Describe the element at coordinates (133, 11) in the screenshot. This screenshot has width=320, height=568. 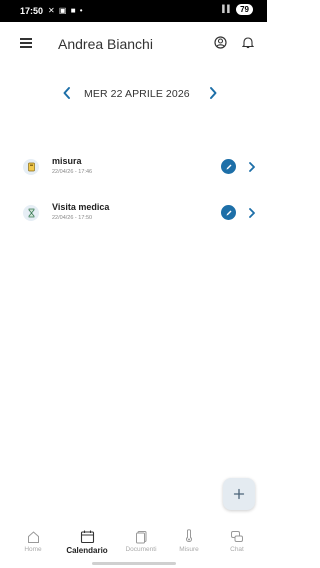
I see `status-bar: 17:50 ✕ ▣ ■ • ▌▌ 79` at that location.